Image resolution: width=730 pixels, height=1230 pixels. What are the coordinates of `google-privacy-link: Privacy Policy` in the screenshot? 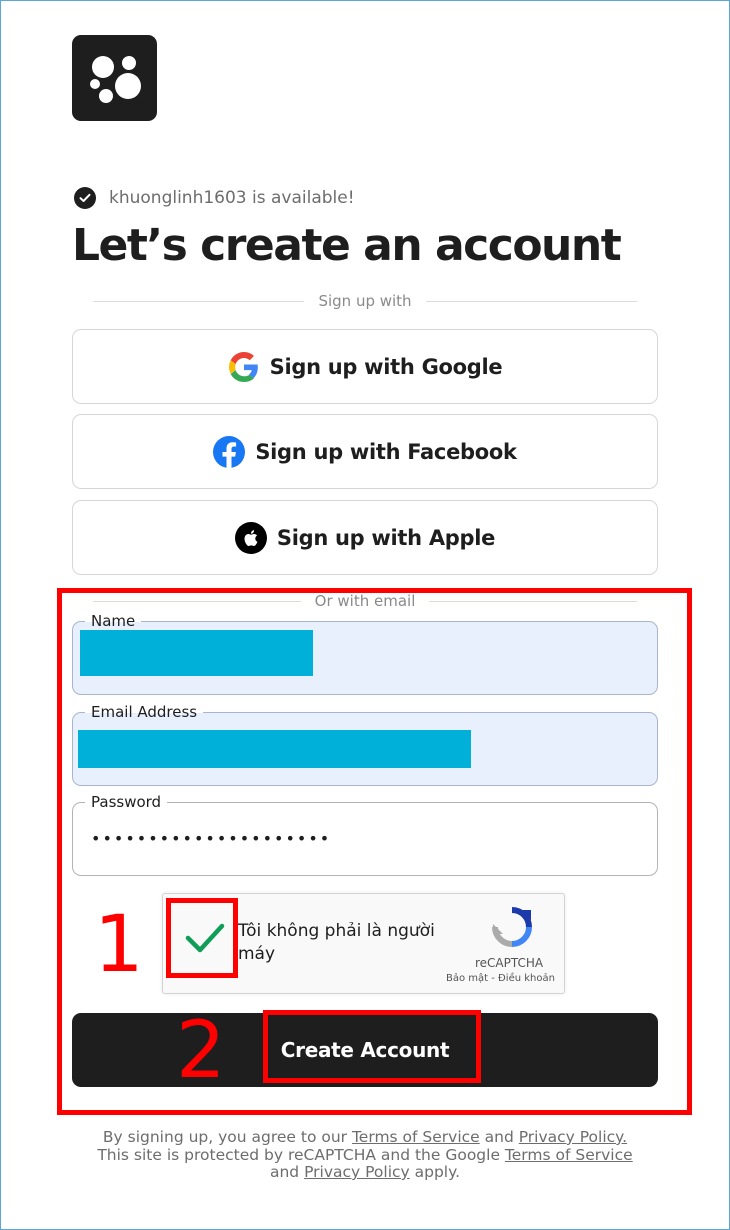 It's located at (357, 1172).